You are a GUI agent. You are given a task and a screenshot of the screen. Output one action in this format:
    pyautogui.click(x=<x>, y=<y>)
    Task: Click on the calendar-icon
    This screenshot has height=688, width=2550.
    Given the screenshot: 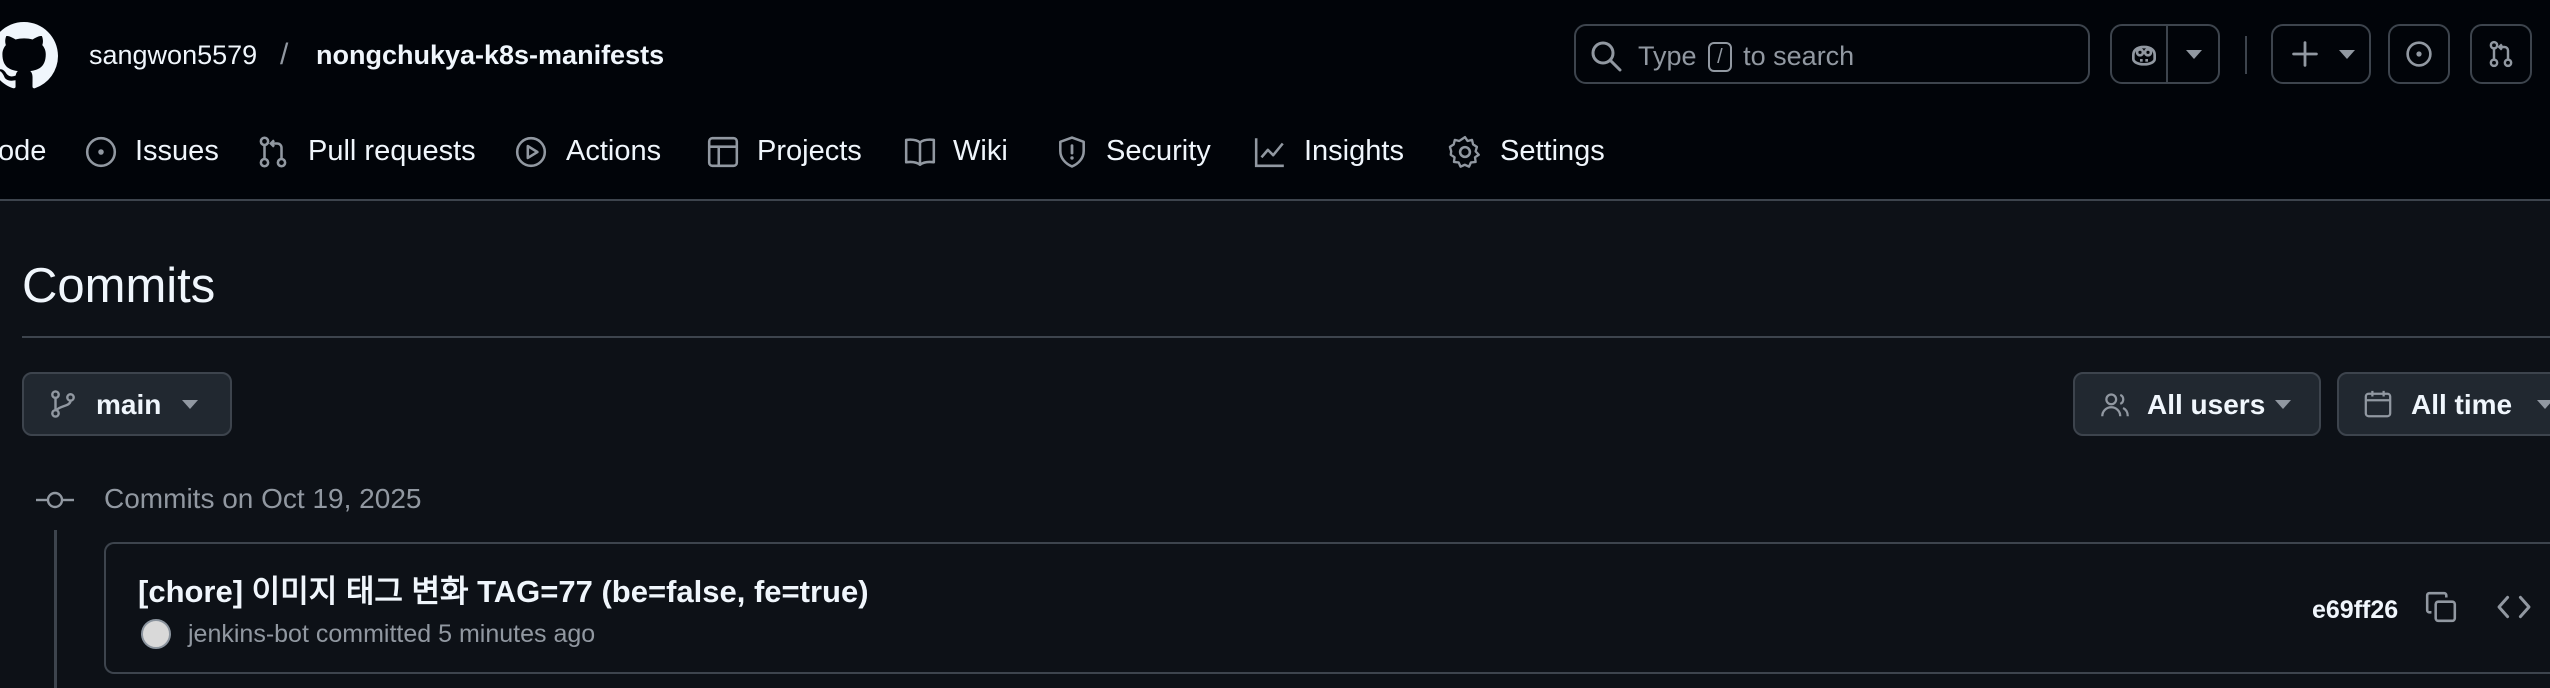 What is the action you would take?
    pyautogui.click(x=2378, y=404)
    